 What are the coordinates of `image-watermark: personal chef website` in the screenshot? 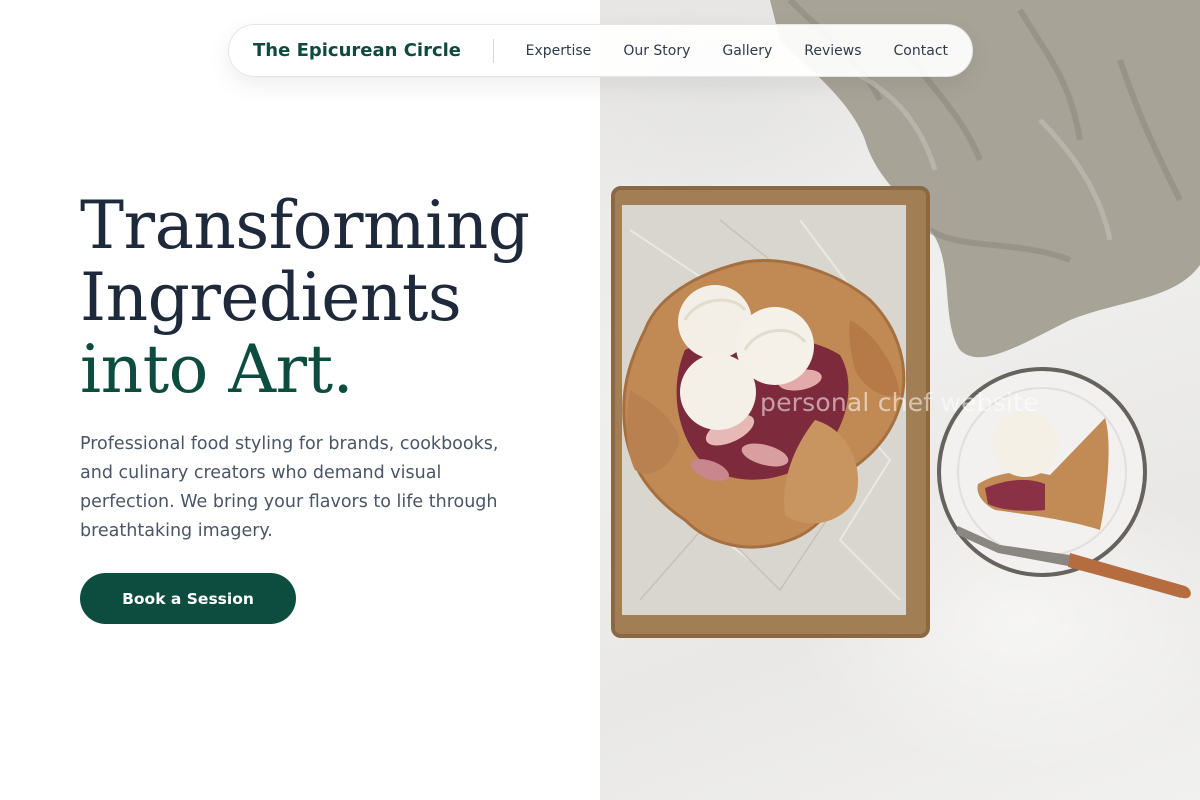 It's located at (899, 402).